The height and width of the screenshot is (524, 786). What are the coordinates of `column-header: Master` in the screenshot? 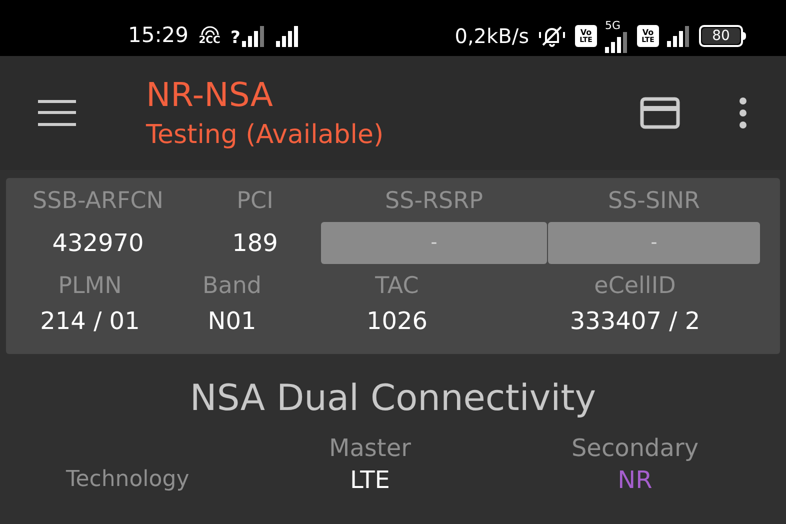 It's located at (370, 448).